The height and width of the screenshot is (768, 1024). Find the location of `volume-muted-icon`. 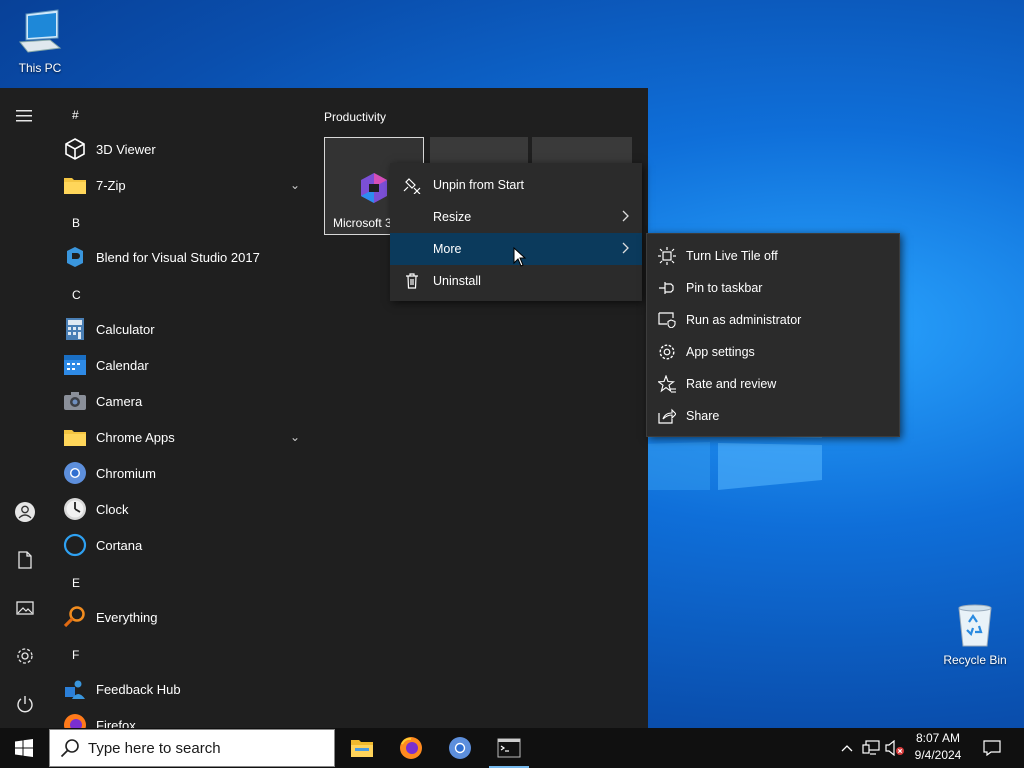

volume-muted-icon is located at coordinates (894, 748).